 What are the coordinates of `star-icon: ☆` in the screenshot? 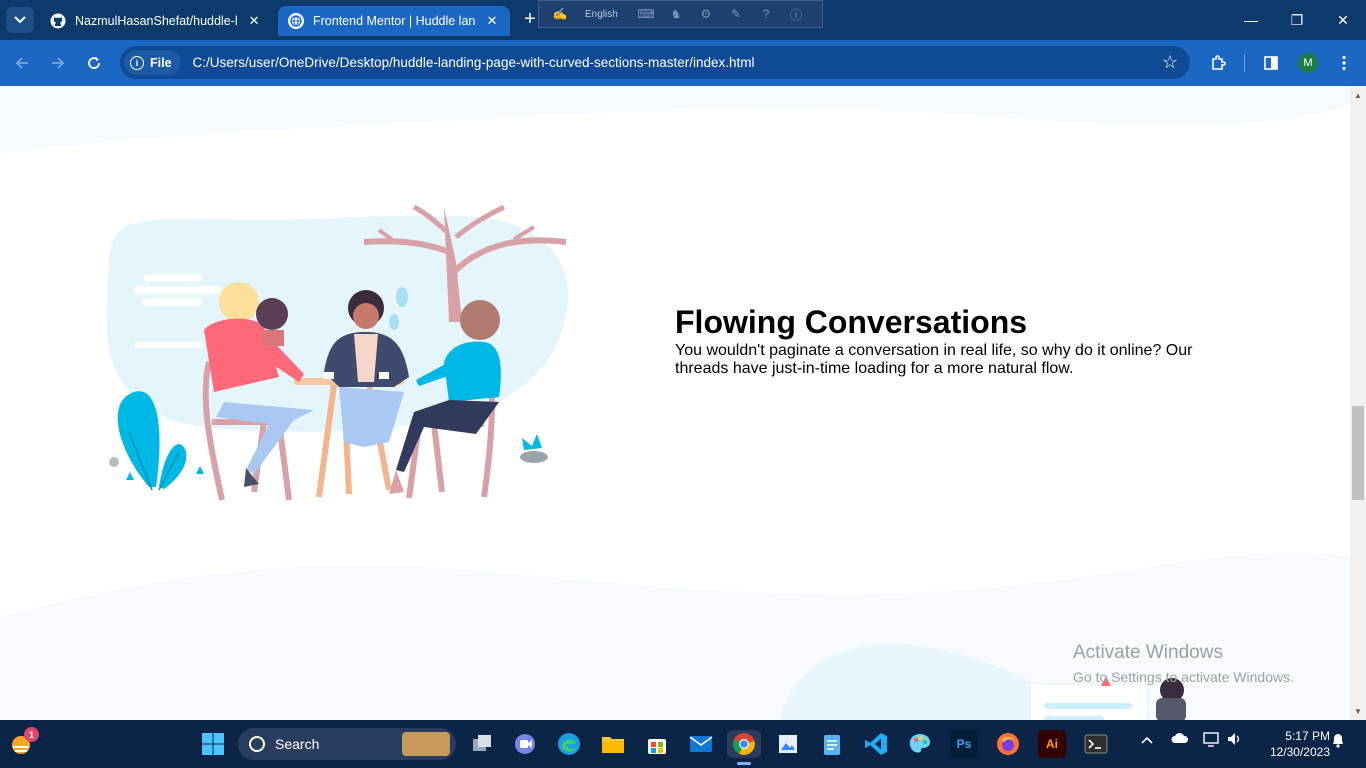 It's located at (1170, 62).